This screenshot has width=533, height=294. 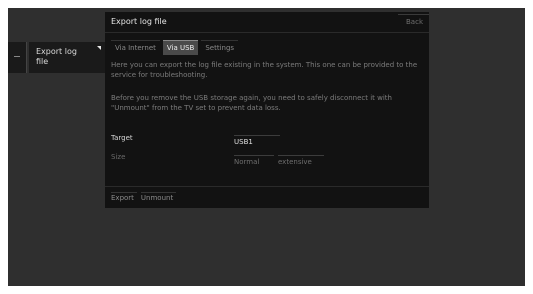 I want to click on back-button: Back, so click(x=414, y=22).